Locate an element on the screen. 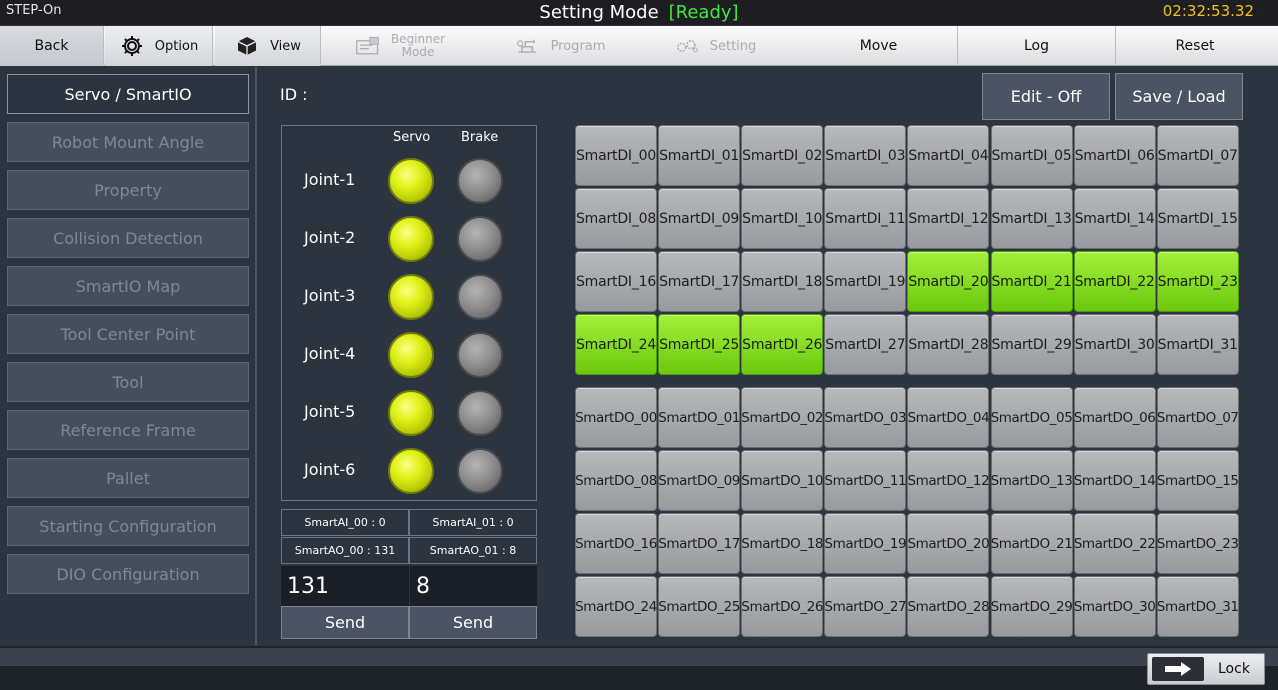  smart-do-button-30: SmartDO_30 is located at coordinates (1114, 606).